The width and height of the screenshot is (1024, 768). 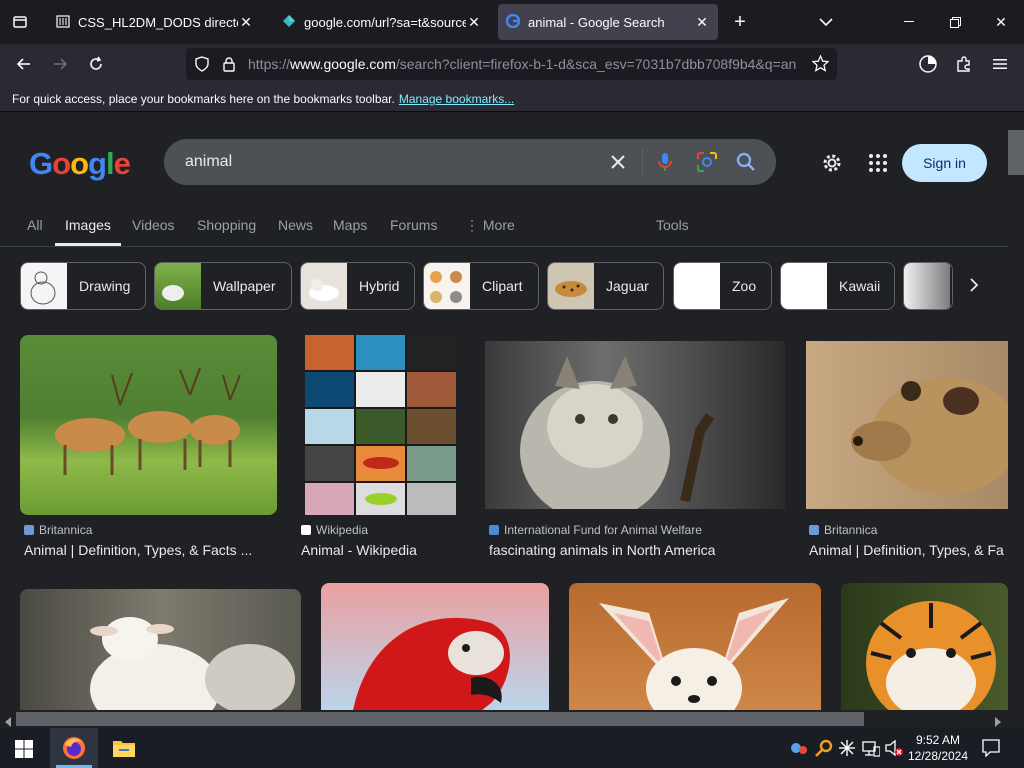 I want to click on account-icon, so click(x=928, y=64).